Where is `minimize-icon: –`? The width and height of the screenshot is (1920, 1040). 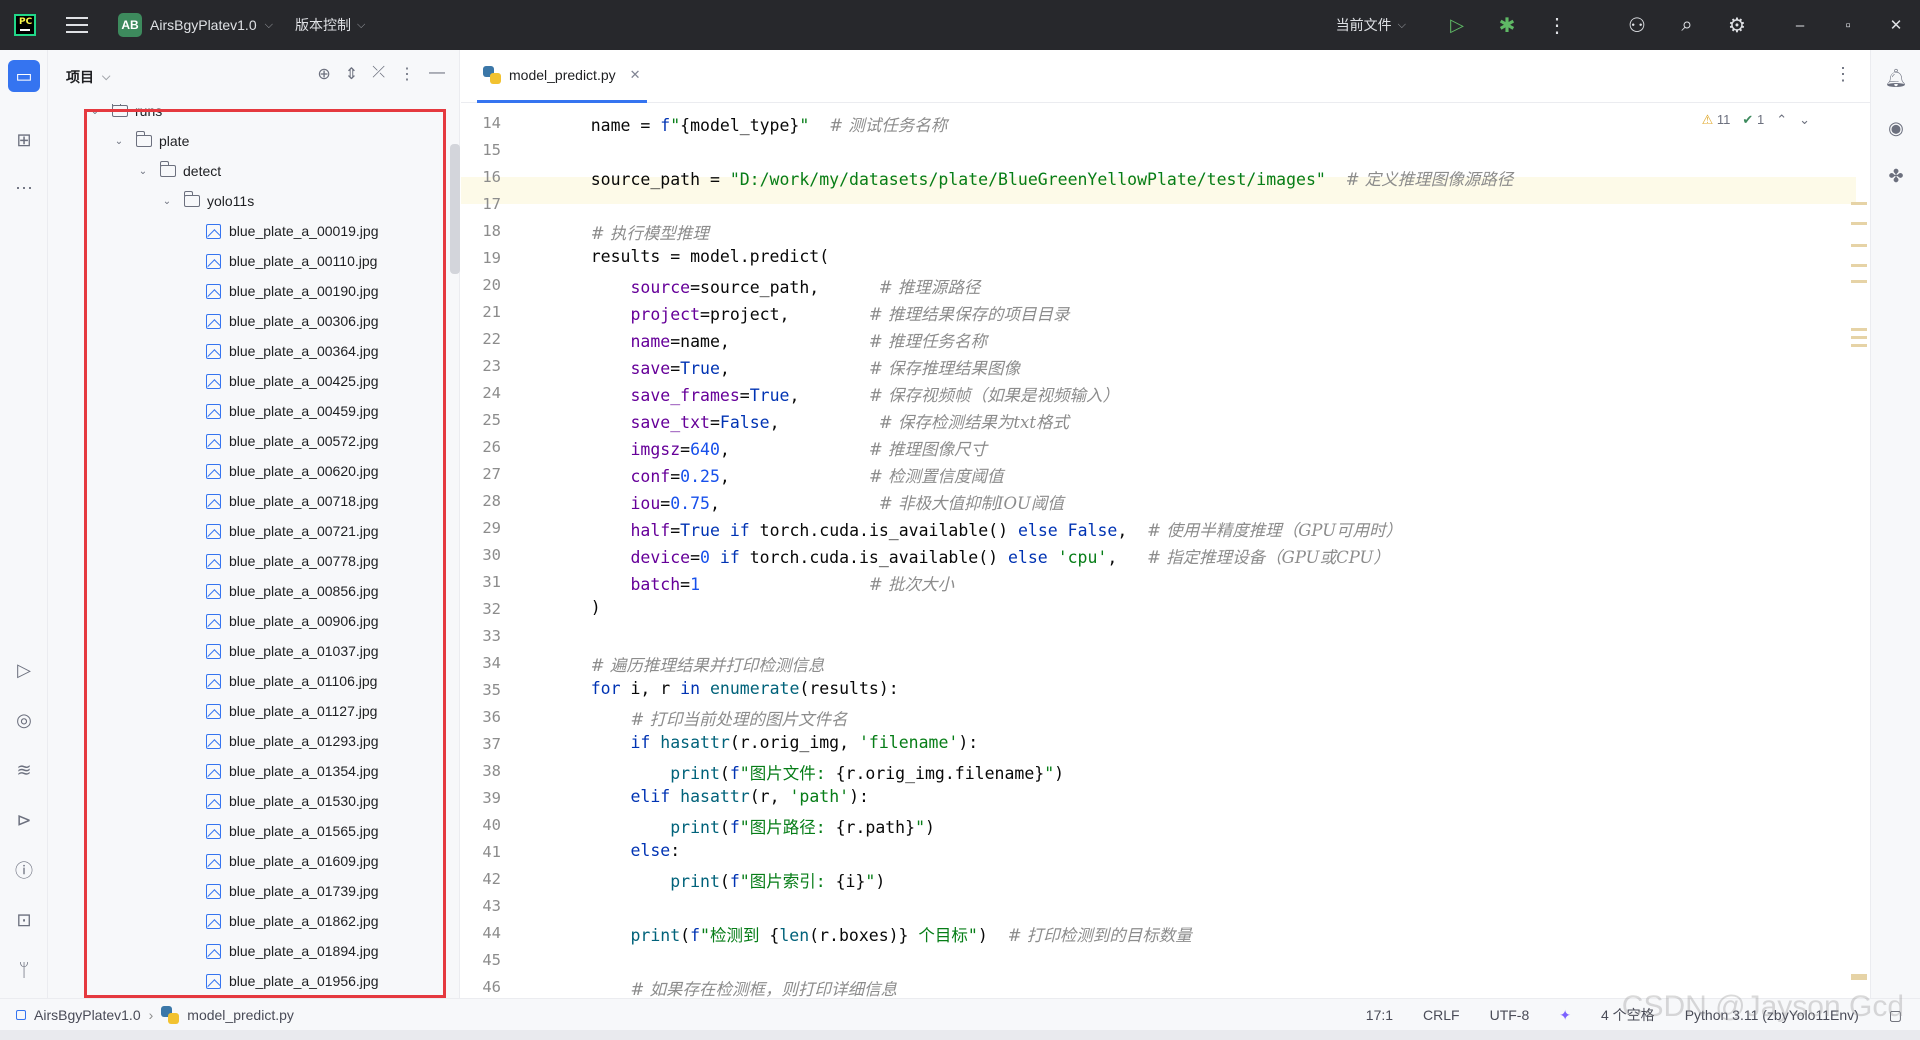 minimize-icon: – is located at coordinates (1800, 25).